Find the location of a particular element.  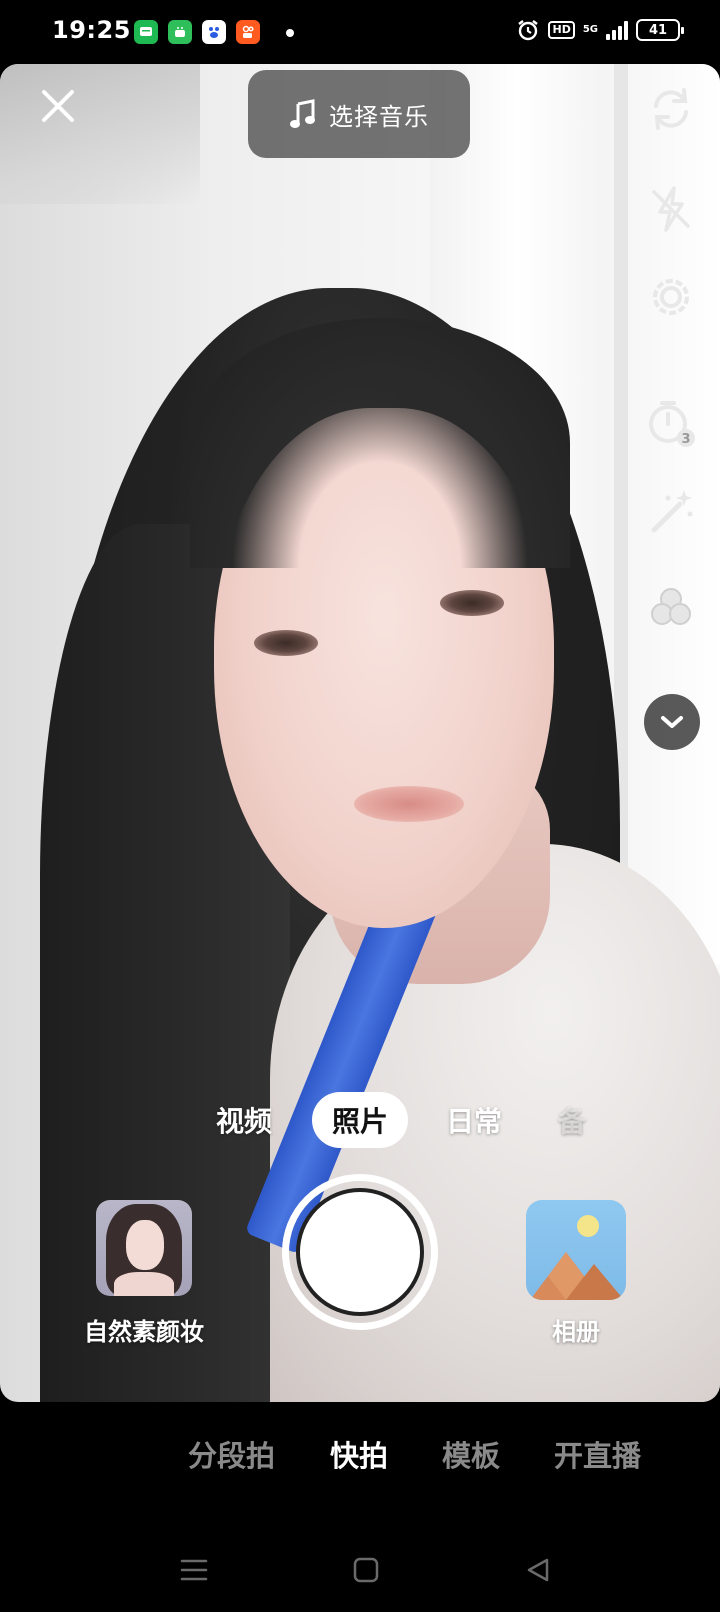

beauty-thumb-body is located at coordinates (144, 1284).